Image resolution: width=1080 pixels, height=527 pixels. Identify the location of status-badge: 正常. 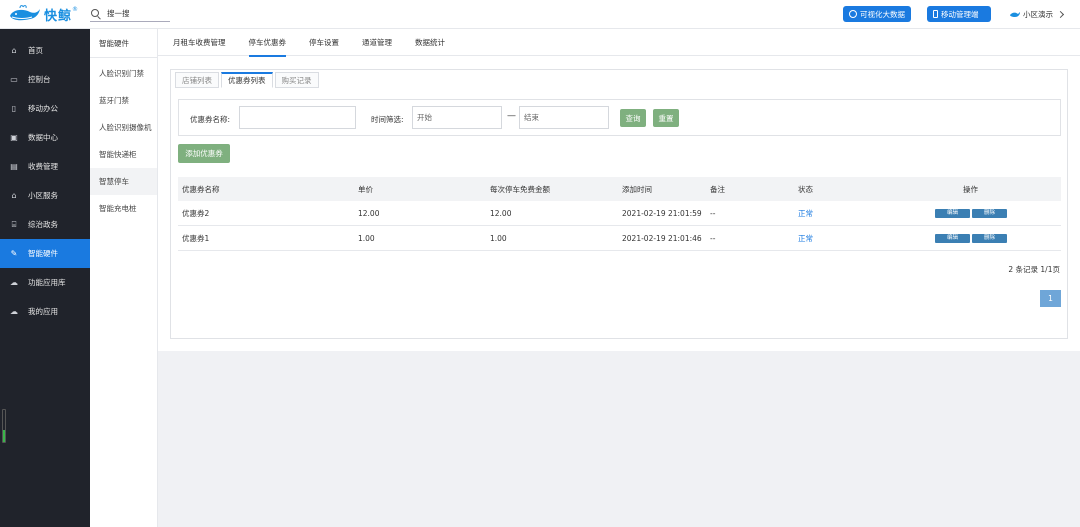
(805, 213).